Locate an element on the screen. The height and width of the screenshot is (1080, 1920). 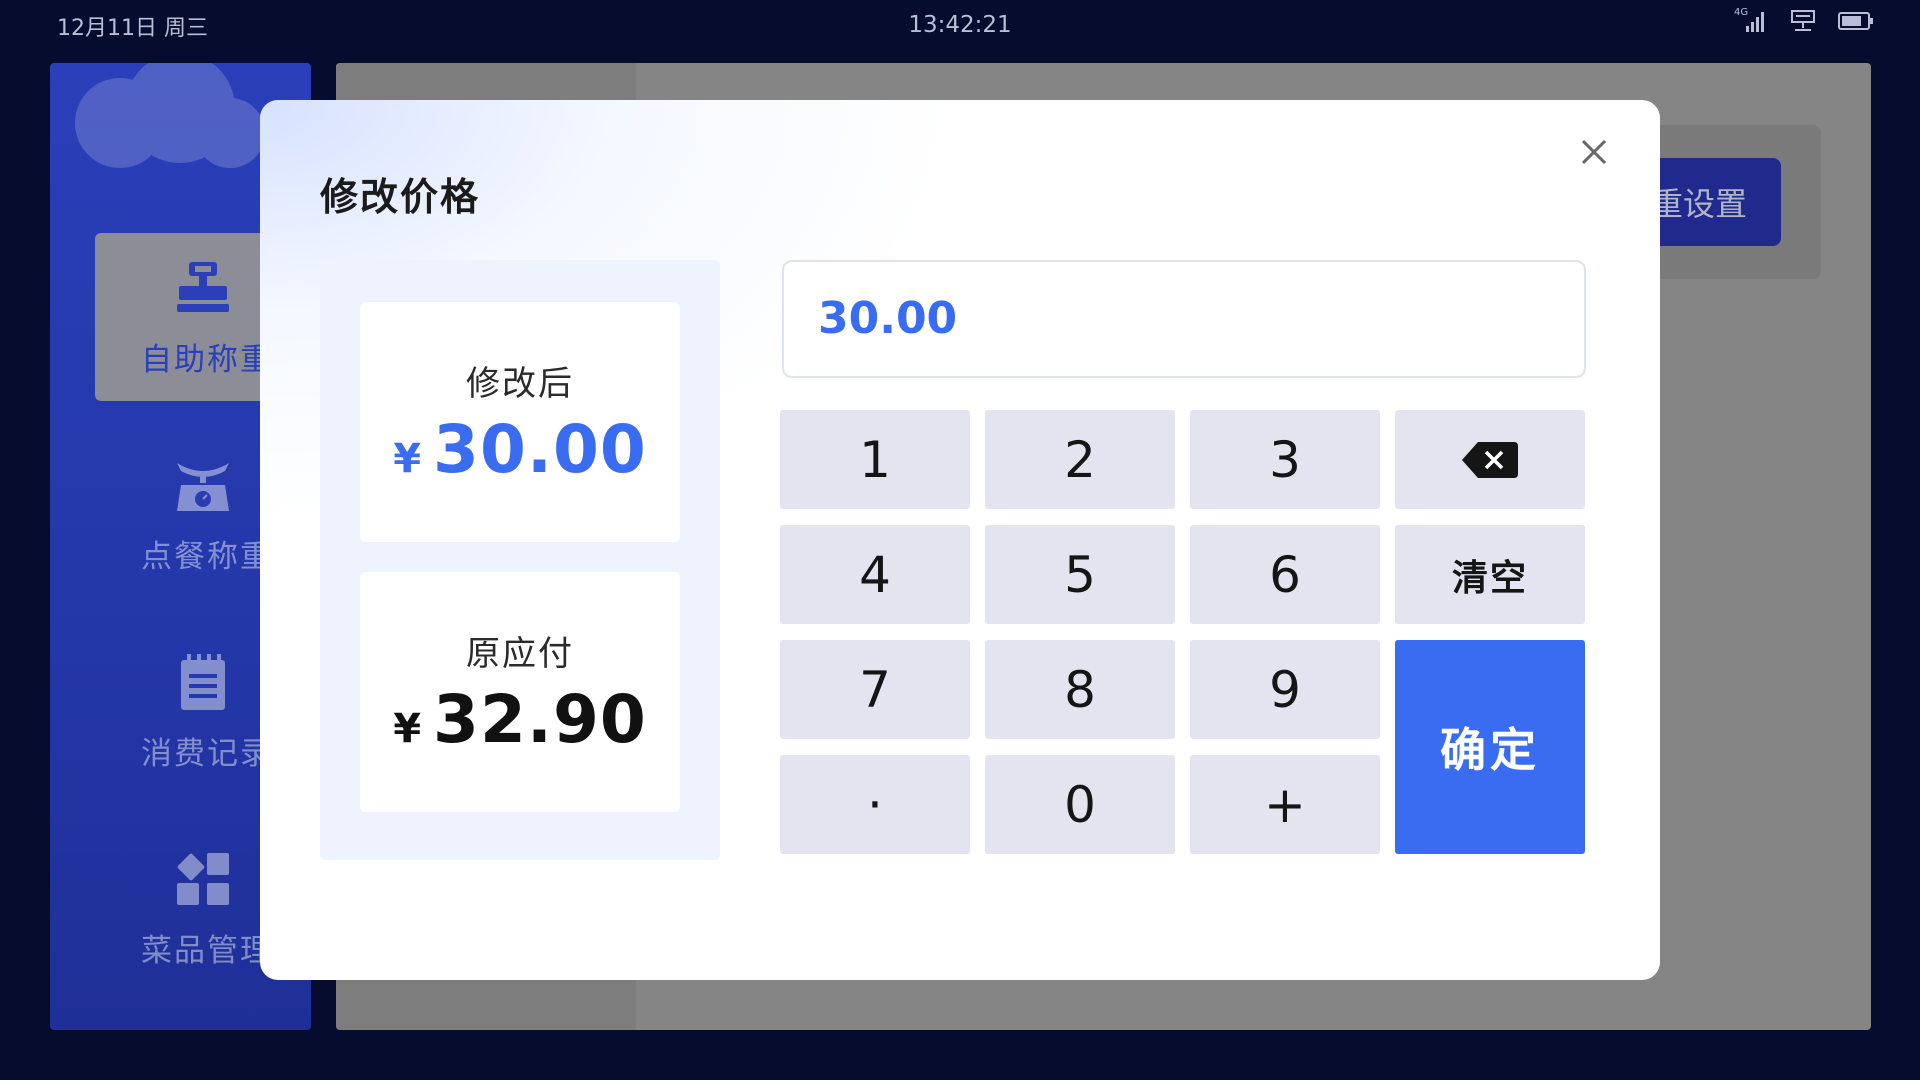
status-time: 13:42:21 is located at coordinates (960, 25).